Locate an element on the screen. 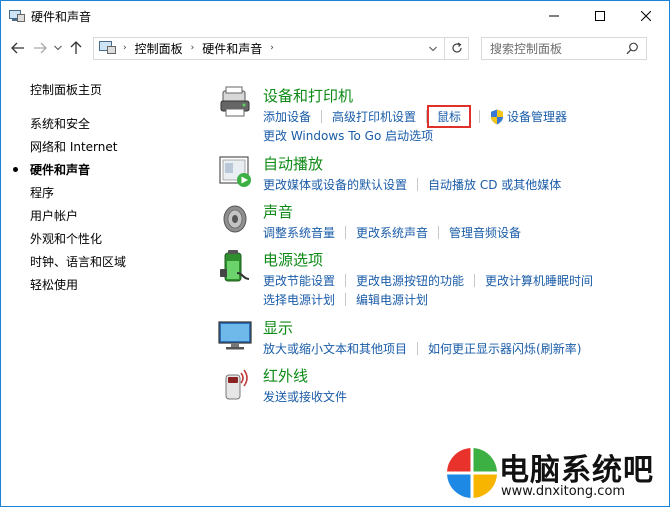 The height and width of the screenshot is (507, 670). back-button is located at coordinates (18, 48).